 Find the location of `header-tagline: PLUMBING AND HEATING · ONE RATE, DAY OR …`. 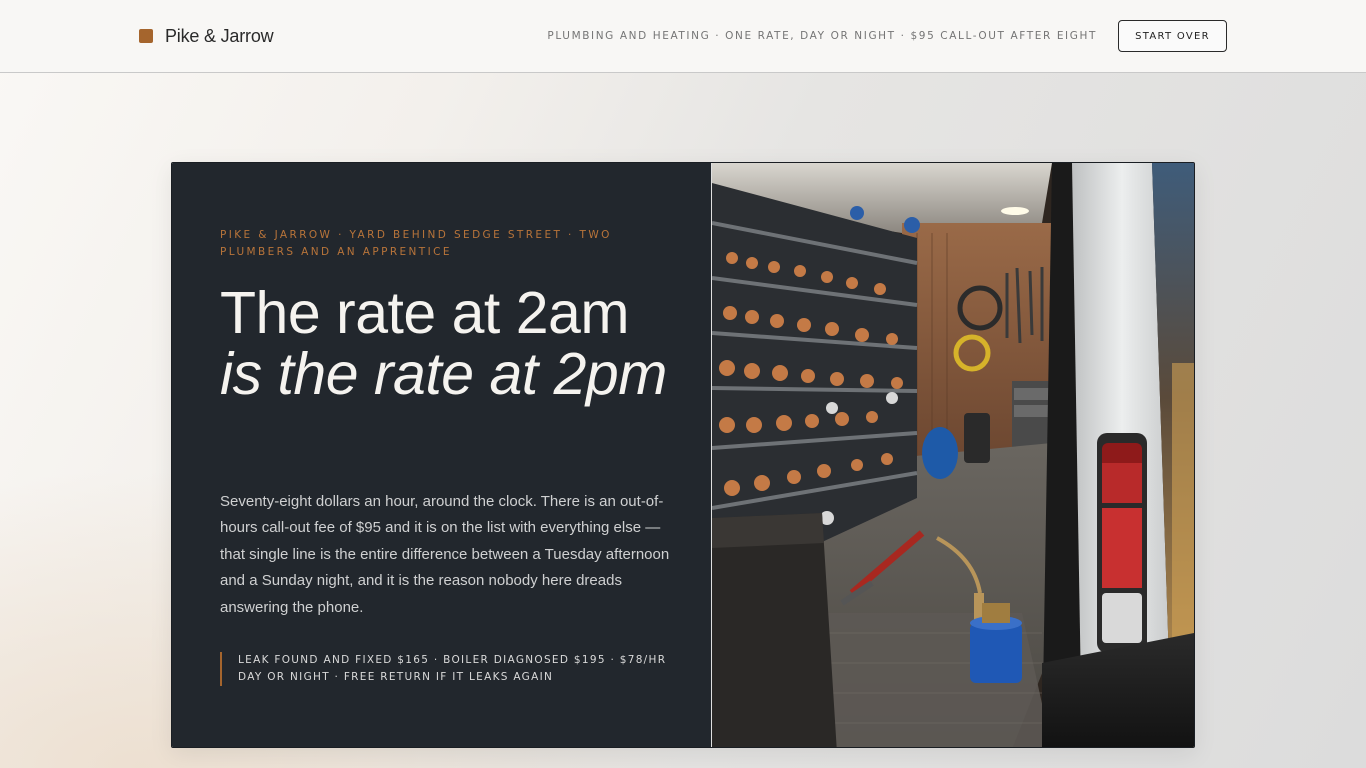

header-tagline: PLUMBING AND HEATING · ONE RATE, DAY OR … is located at coordinates (822, 36).